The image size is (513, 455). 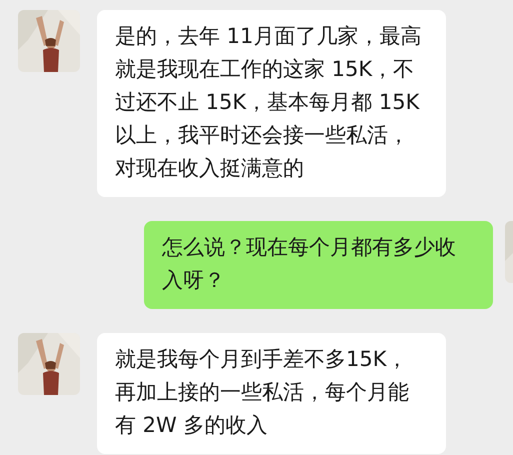 I want to click on message-text: 怎么说？现在每个月都有多少收入呀？, so click(x=309, y=264).